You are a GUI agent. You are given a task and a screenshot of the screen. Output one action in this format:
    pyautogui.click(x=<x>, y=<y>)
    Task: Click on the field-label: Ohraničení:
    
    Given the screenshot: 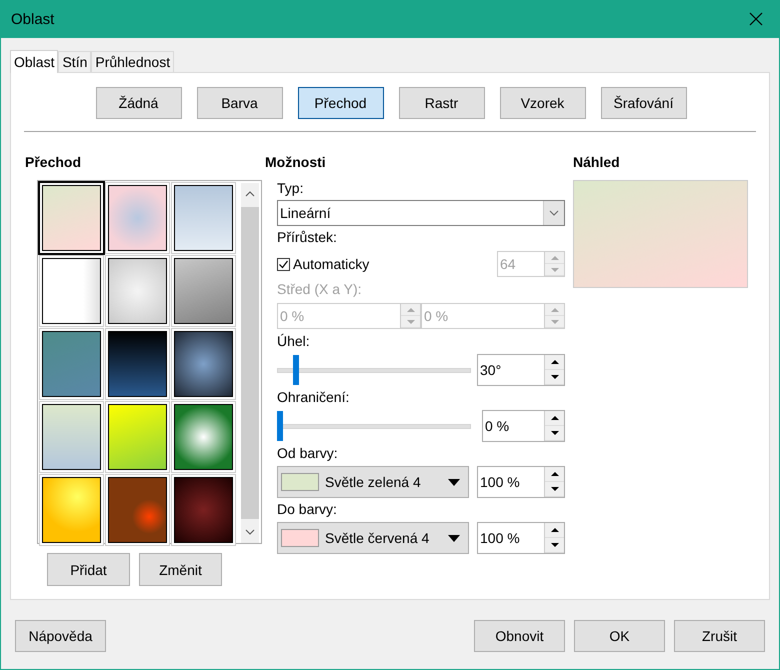 What is the action you would take?
    pyautogui.click(x=313, y=398)
    